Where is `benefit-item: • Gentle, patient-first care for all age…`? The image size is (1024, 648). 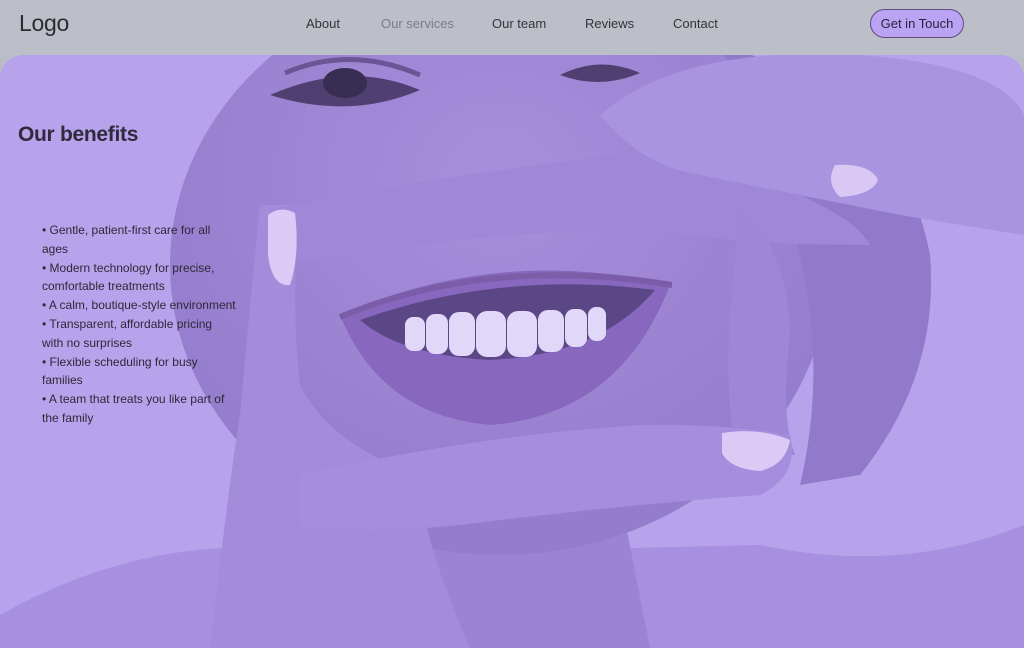 benefit-item: • Gentle, patient-first care for all age… is located at coordinates (126, 239).